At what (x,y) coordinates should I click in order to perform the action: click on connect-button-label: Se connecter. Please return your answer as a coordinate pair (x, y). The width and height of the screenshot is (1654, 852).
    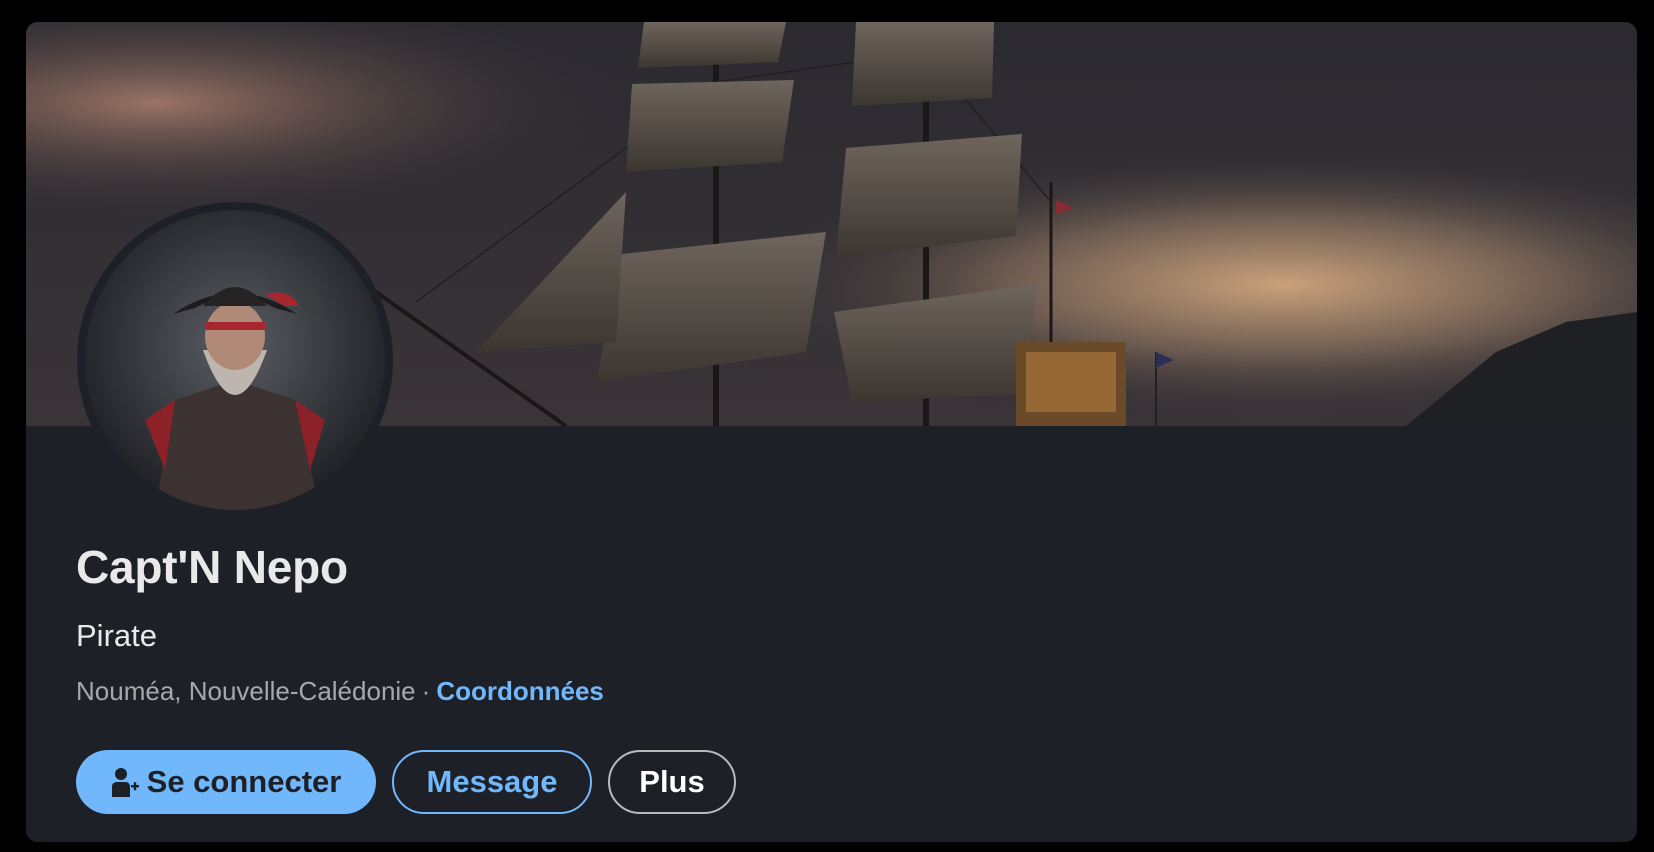
    Looking at the image, I should click on (244, 781).